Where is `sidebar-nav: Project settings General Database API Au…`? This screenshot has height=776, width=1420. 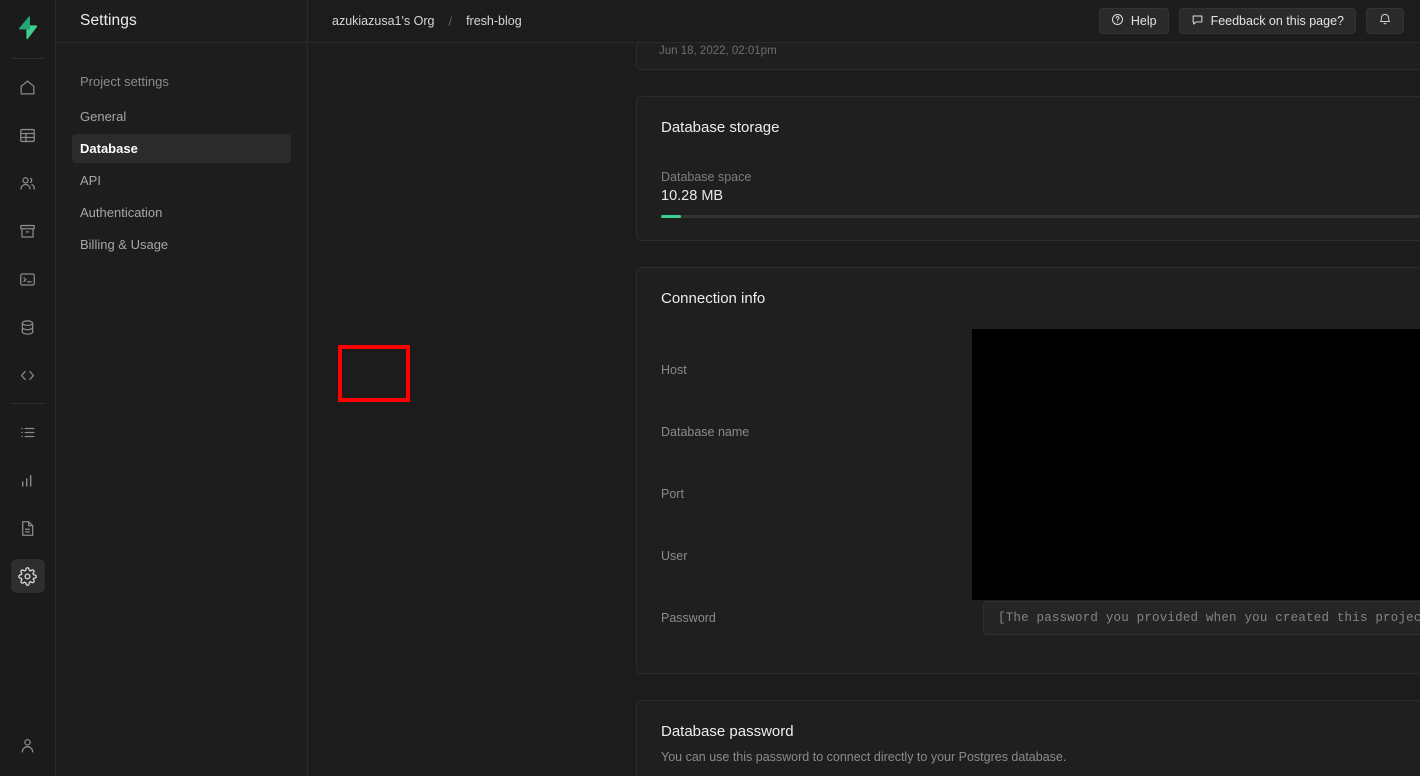 sidebar-nav: Project settings General Database API Au… is located at coordinates (181, 151).